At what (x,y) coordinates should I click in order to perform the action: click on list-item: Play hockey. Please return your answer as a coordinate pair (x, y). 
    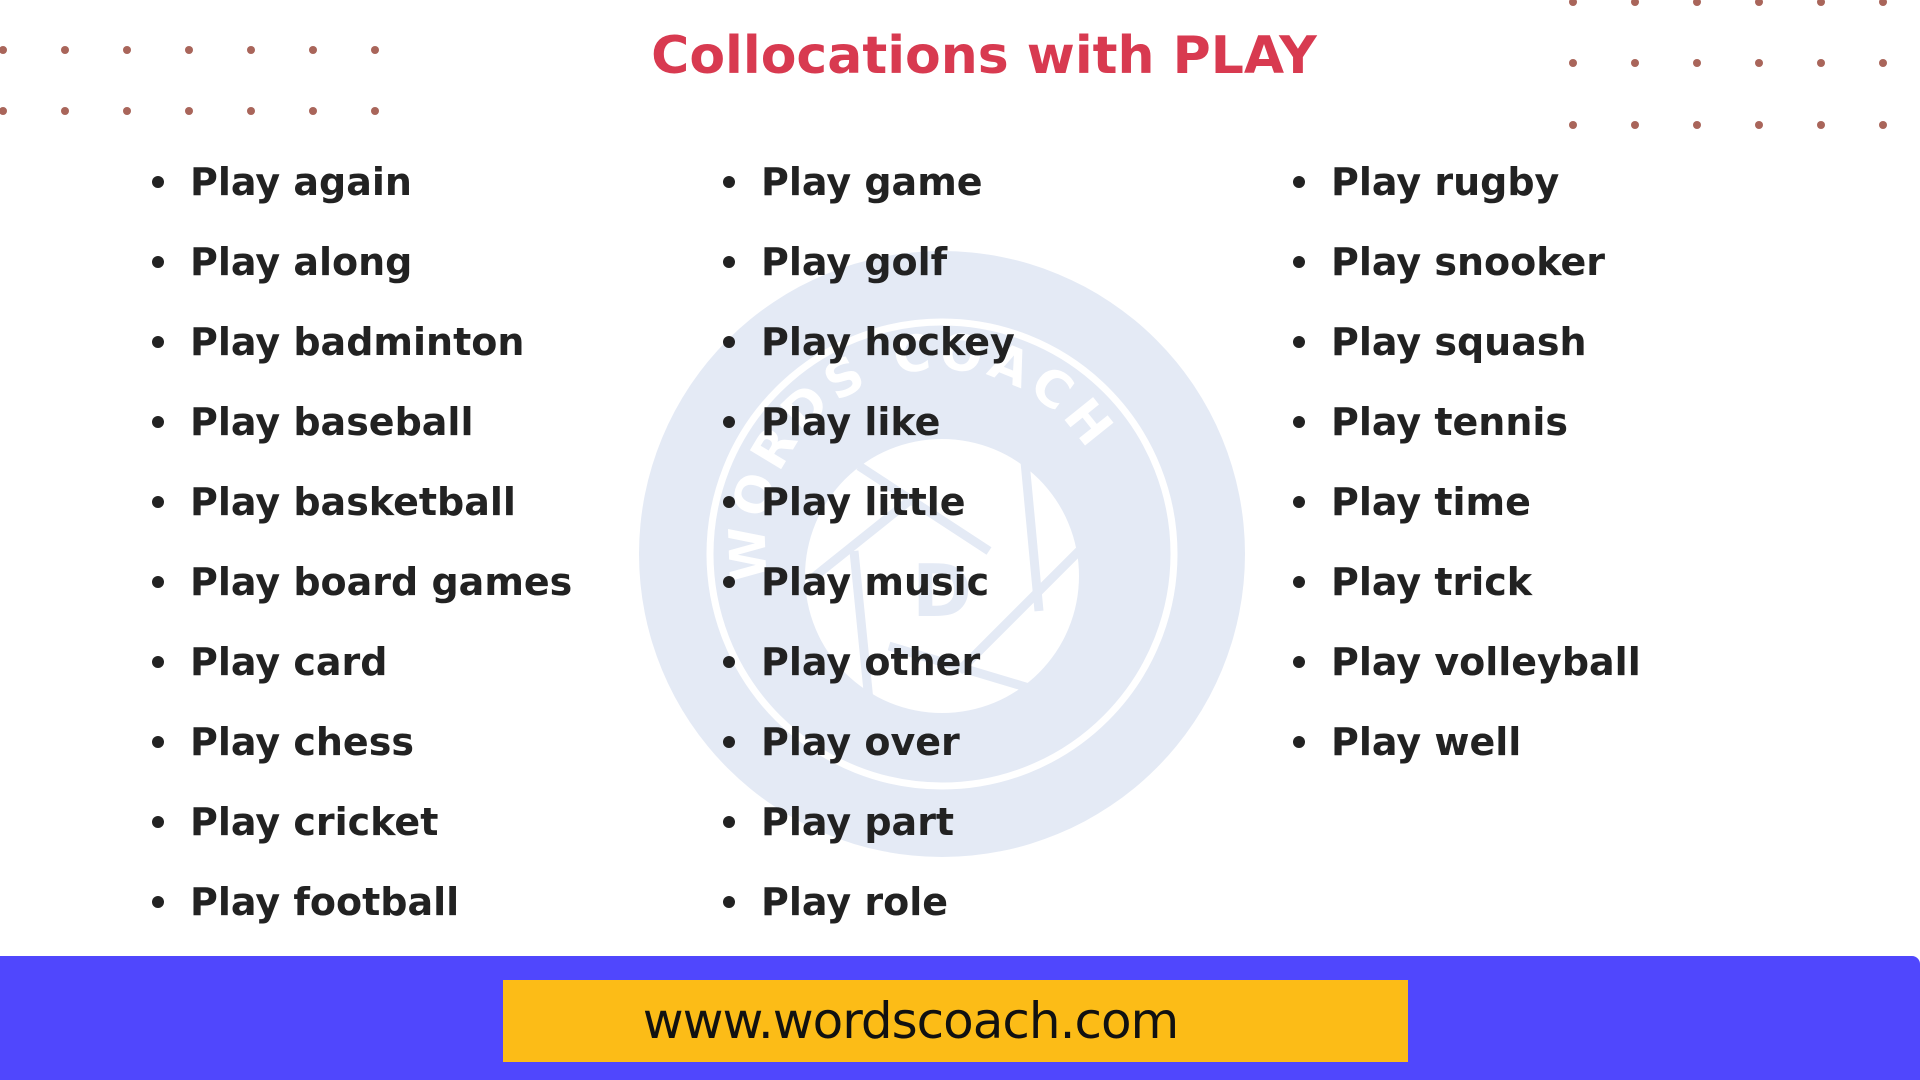
    Looking at the image, I should click on (869, 350).